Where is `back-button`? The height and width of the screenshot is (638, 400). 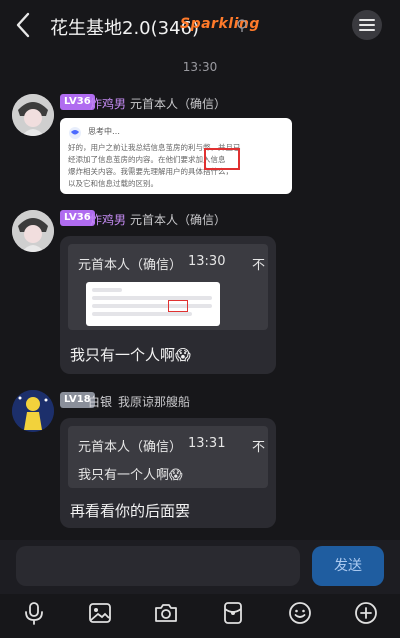
back-button is located at coordinates (24, 25).